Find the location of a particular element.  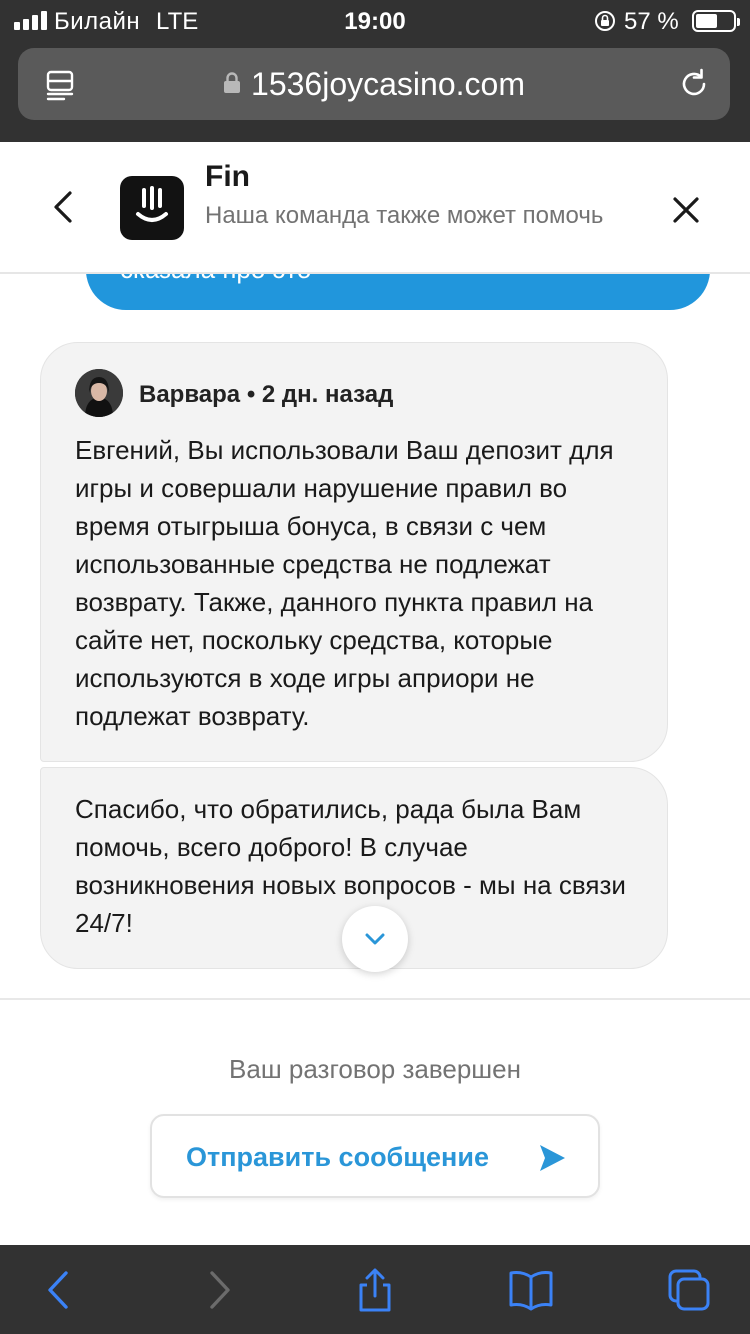

send-message-label: Отправить сообщение is located at coordinates (337, 1157).